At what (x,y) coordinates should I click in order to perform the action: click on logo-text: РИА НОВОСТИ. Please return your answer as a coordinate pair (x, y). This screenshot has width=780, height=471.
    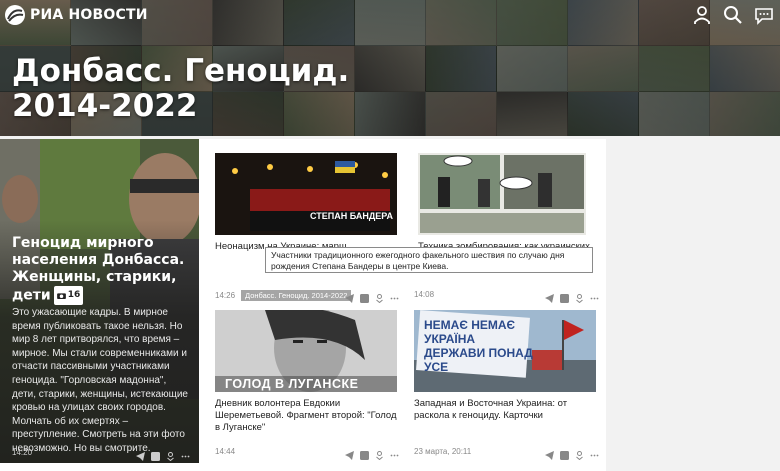
    Looking at the image, I should click on (89, 15).